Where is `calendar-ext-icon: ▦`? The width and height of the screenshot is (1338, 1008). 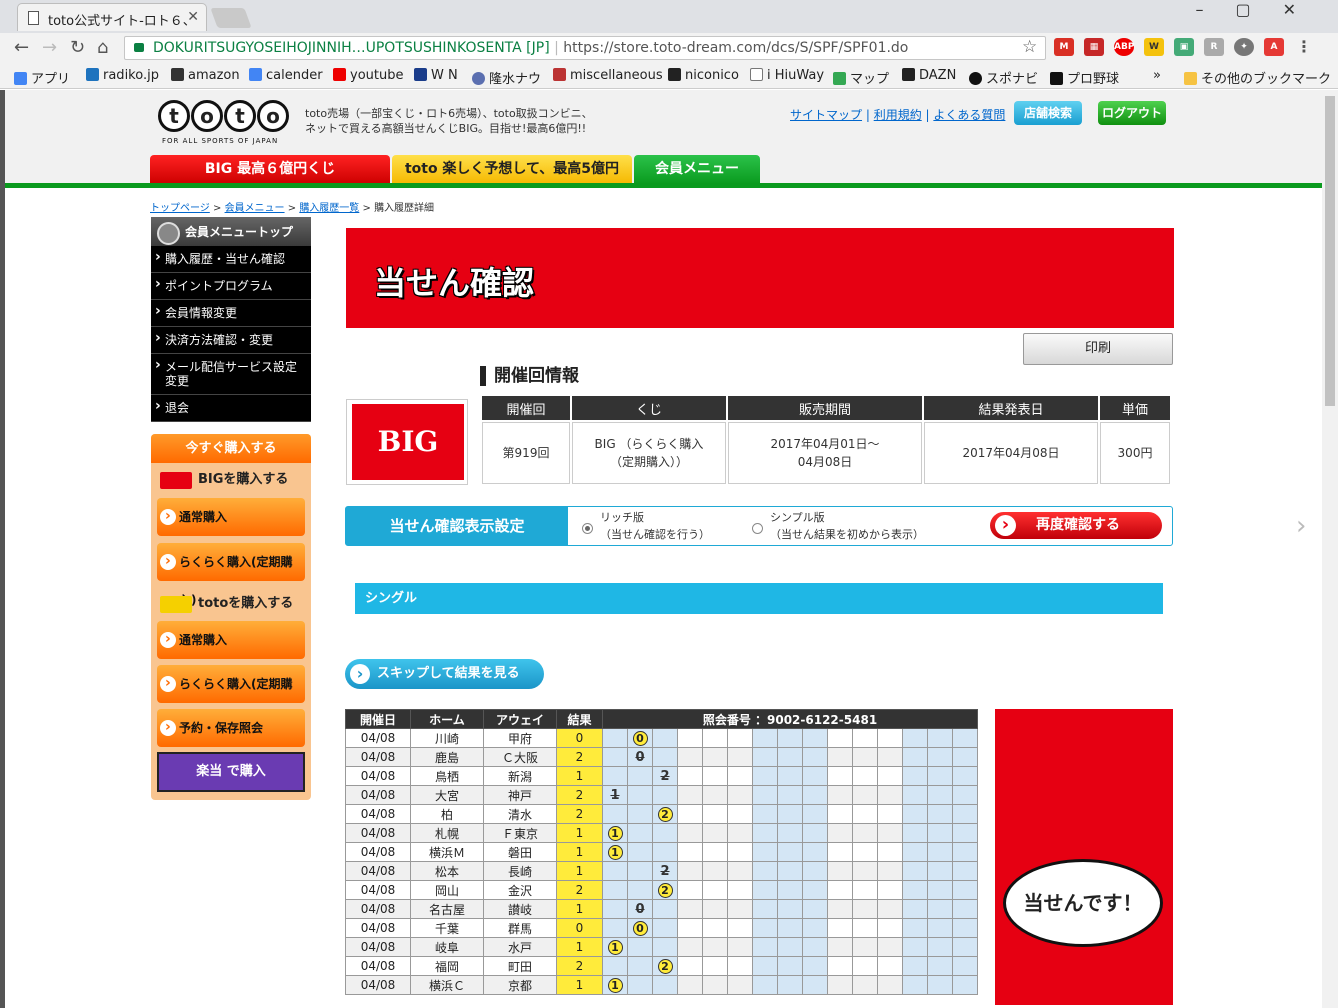 calendar-ext-icon: ▦ is located at coordinates (1094, 47).